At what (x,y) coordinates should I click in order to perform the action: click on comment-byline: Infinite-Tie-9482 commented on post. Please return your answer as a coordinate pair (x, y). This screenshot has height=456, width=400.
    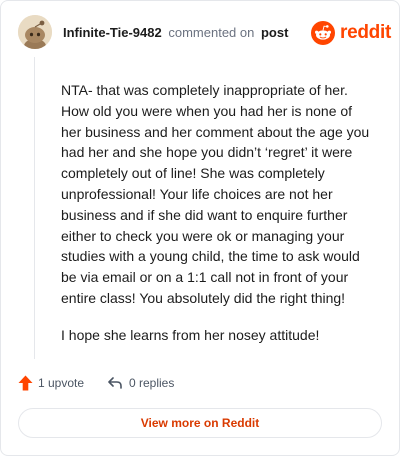
    Looking at the image, I should click on (175, 33).